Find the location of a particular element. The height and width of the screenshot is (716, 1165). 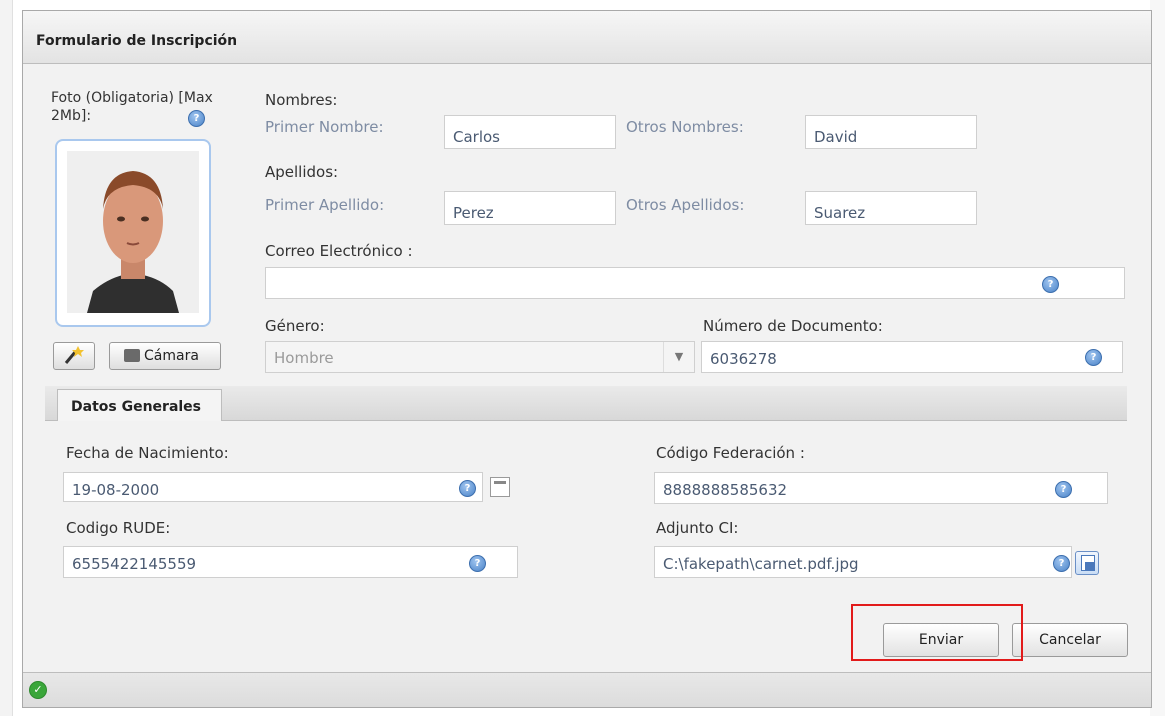

first-surname-label: Primer Apellido: is located at coordinates (325, 205).